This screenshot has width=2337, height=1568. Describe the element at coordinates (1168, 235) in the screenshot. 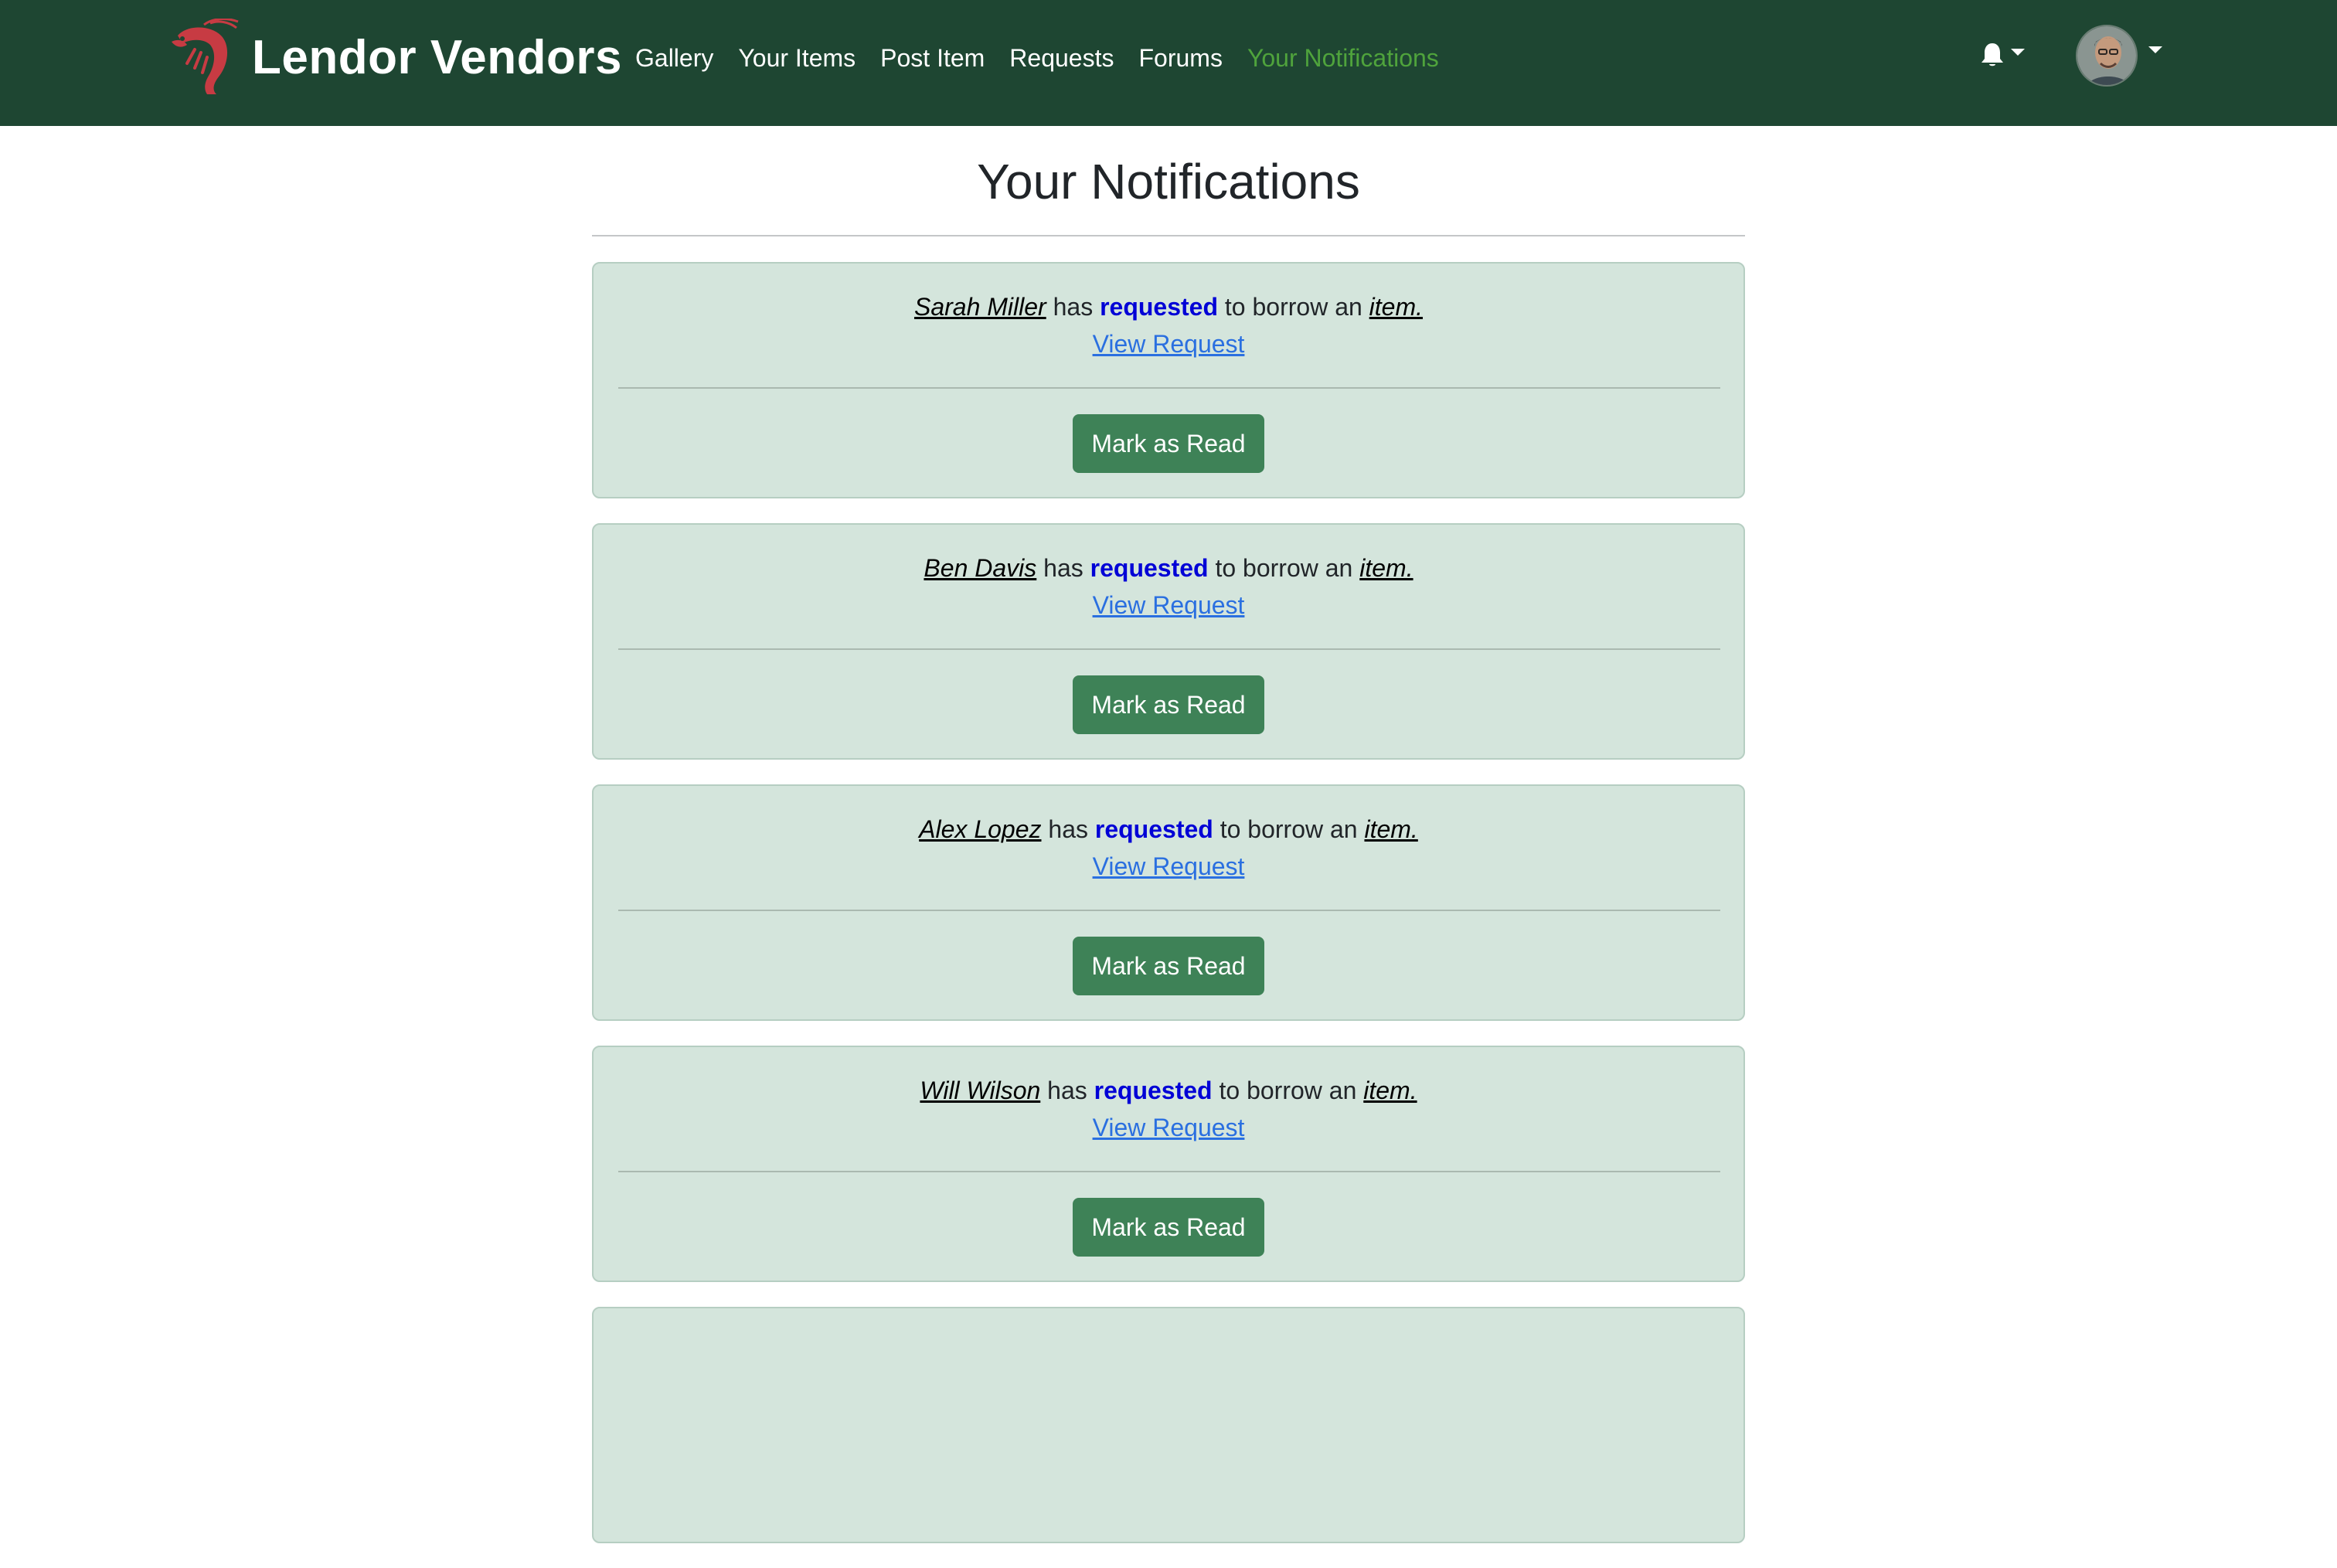

I see `title-divider` at that location.